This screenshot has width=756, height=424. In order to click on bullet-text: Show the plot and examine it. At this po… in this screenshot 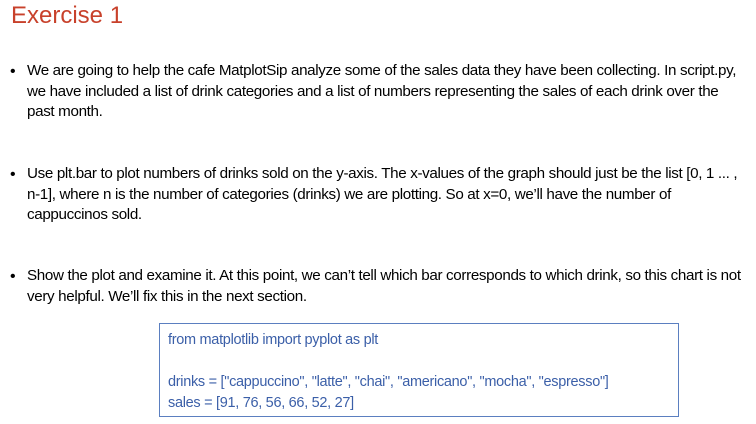, I will do `click(384, 286)`.